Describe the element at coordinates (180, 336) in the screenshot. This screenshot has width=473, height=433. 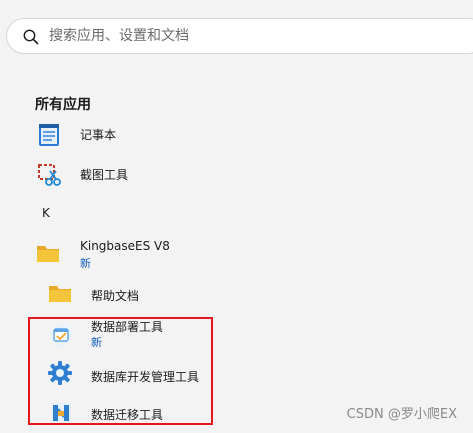
I see `app-item-data-deploy-tool: 数据部署工具 新` at that location.